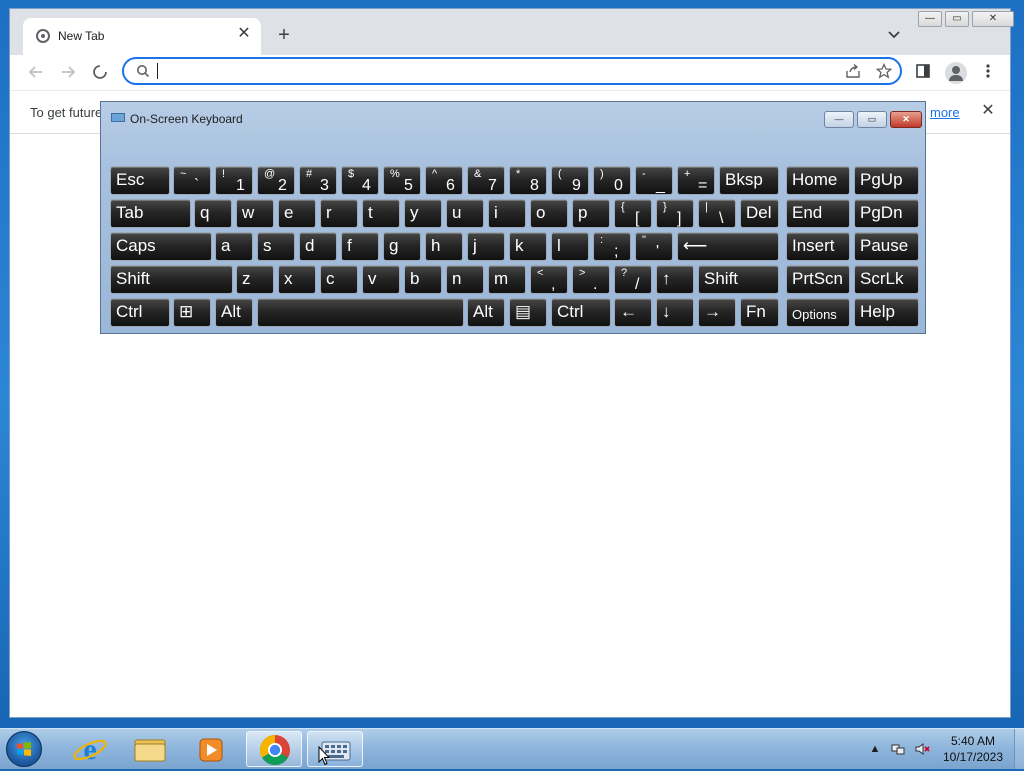 The width and height of the screenshot is (1024, 771). What do you see at coordinates (818, 180) in the screenshot?
I see `osk-key: Home` at bounding box center [818, 180].